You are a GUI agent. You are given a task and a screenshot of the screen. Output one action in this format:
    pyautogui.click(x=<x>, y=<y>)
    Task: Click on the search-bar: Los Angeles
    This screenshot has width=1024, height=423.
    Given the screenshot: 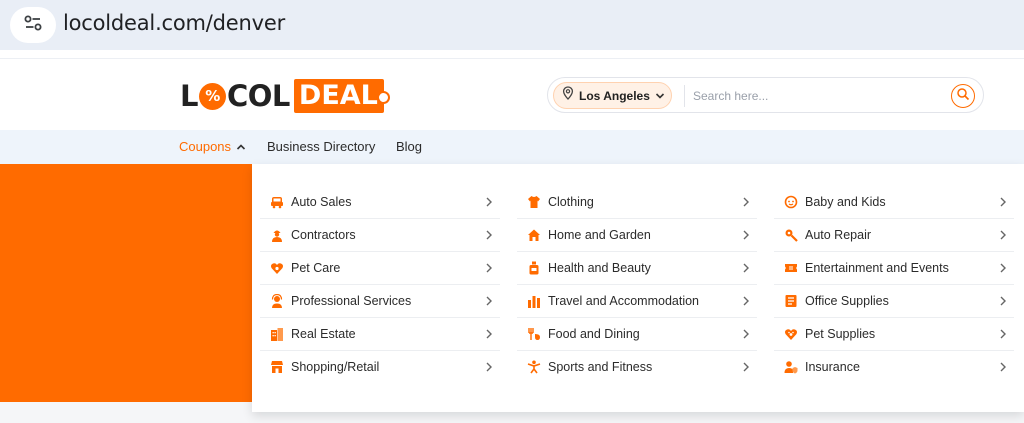 What is the action you would take?
    pyautogui.click(x=765, y=95)
    